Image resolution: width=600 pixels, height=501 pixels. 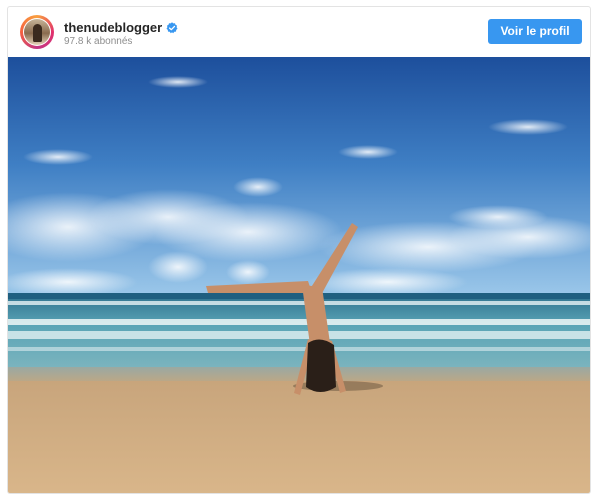 What do you see at coordinates (113, 27) in the screenshot?
I see `username-link: thenudeblogger` at bounding box center [113, 27].